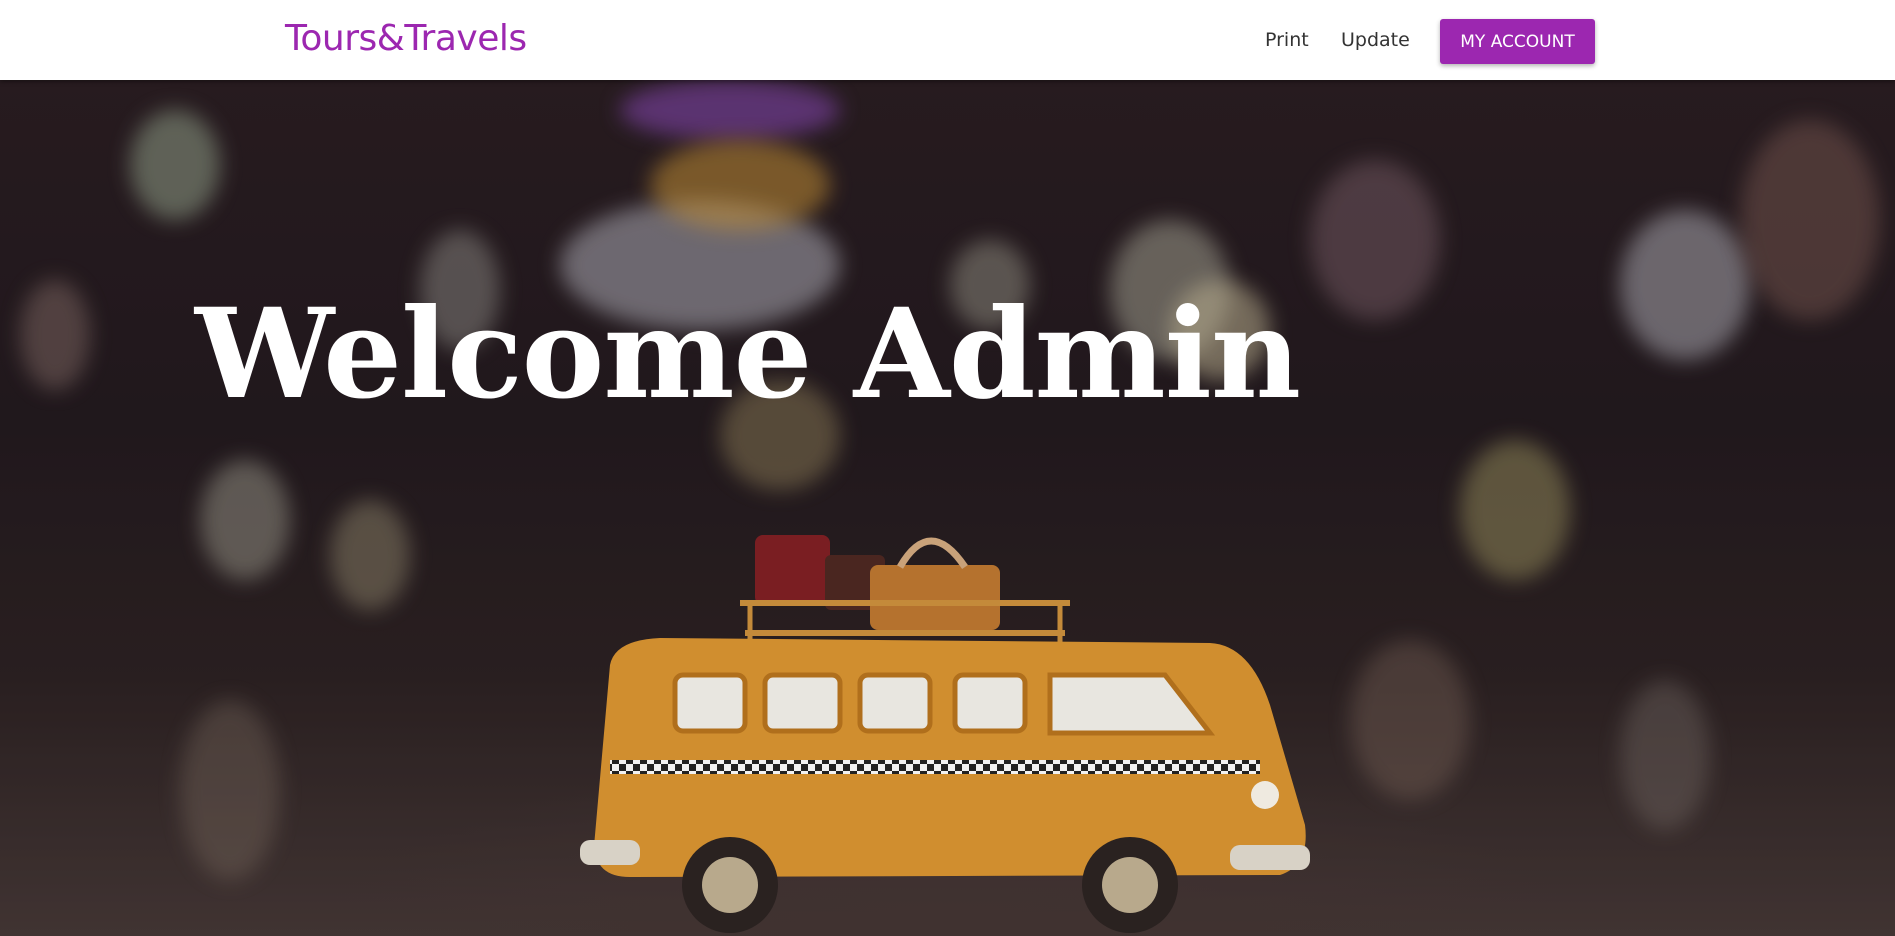  I want to click on top-navbar: Tours&Travels Print Update MY ACCOUNT, so click(947, 40).